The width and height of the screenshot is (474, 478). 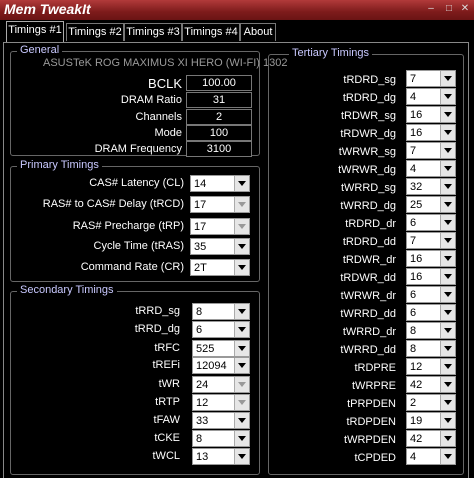 I want to click on twcl-select: 13, so click(x=221, y=456).